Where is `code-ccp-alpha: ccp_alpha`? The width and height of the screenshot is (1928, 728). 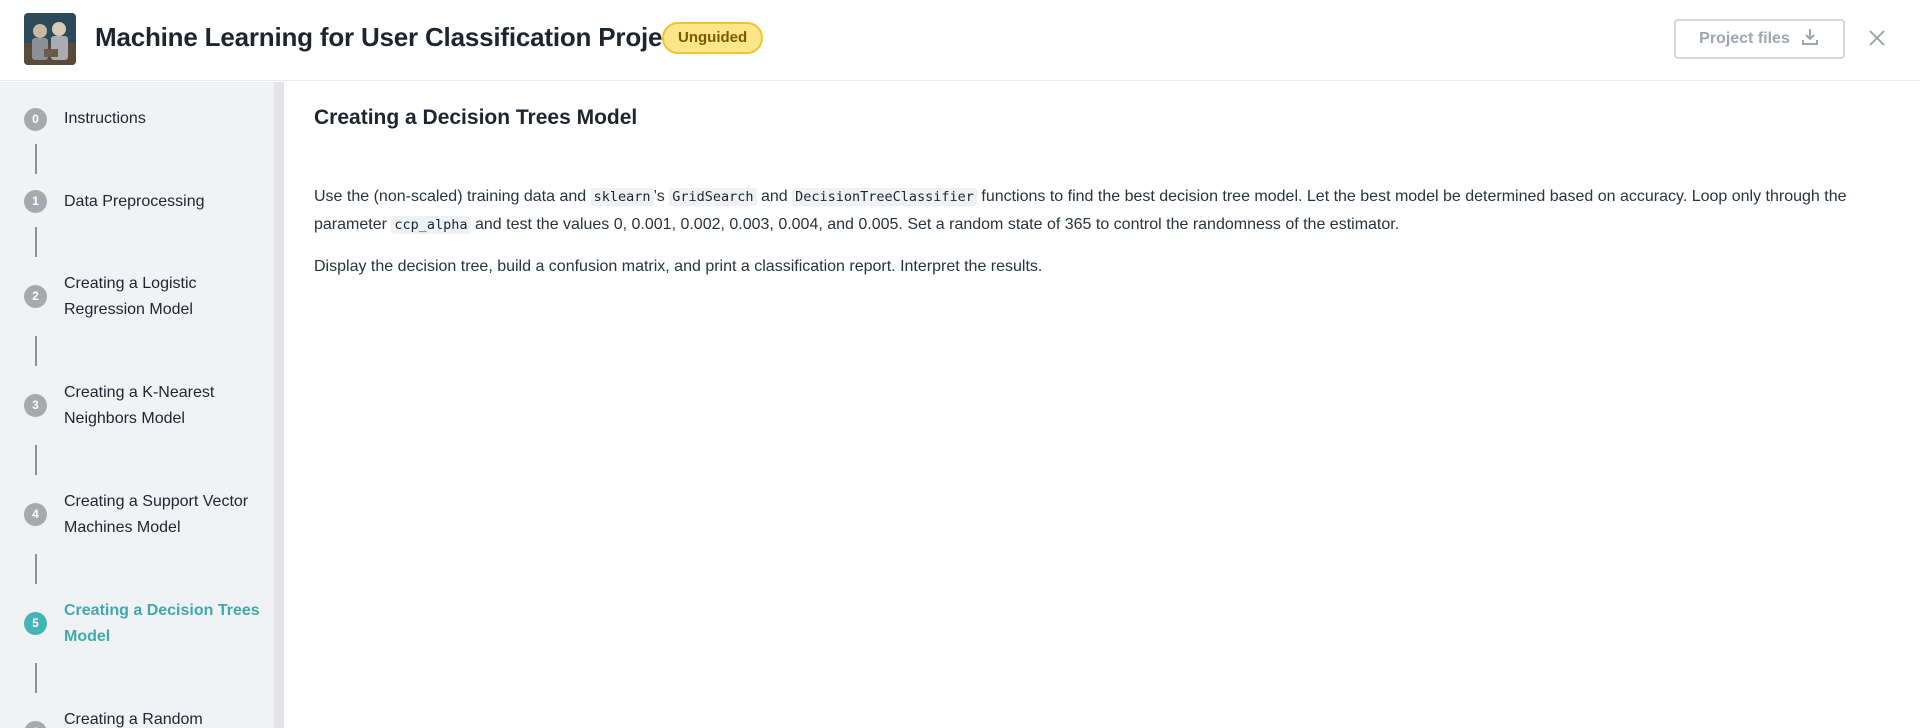
code-ccp-alpha: ccp_alpha is located at coordinates (431, 225).